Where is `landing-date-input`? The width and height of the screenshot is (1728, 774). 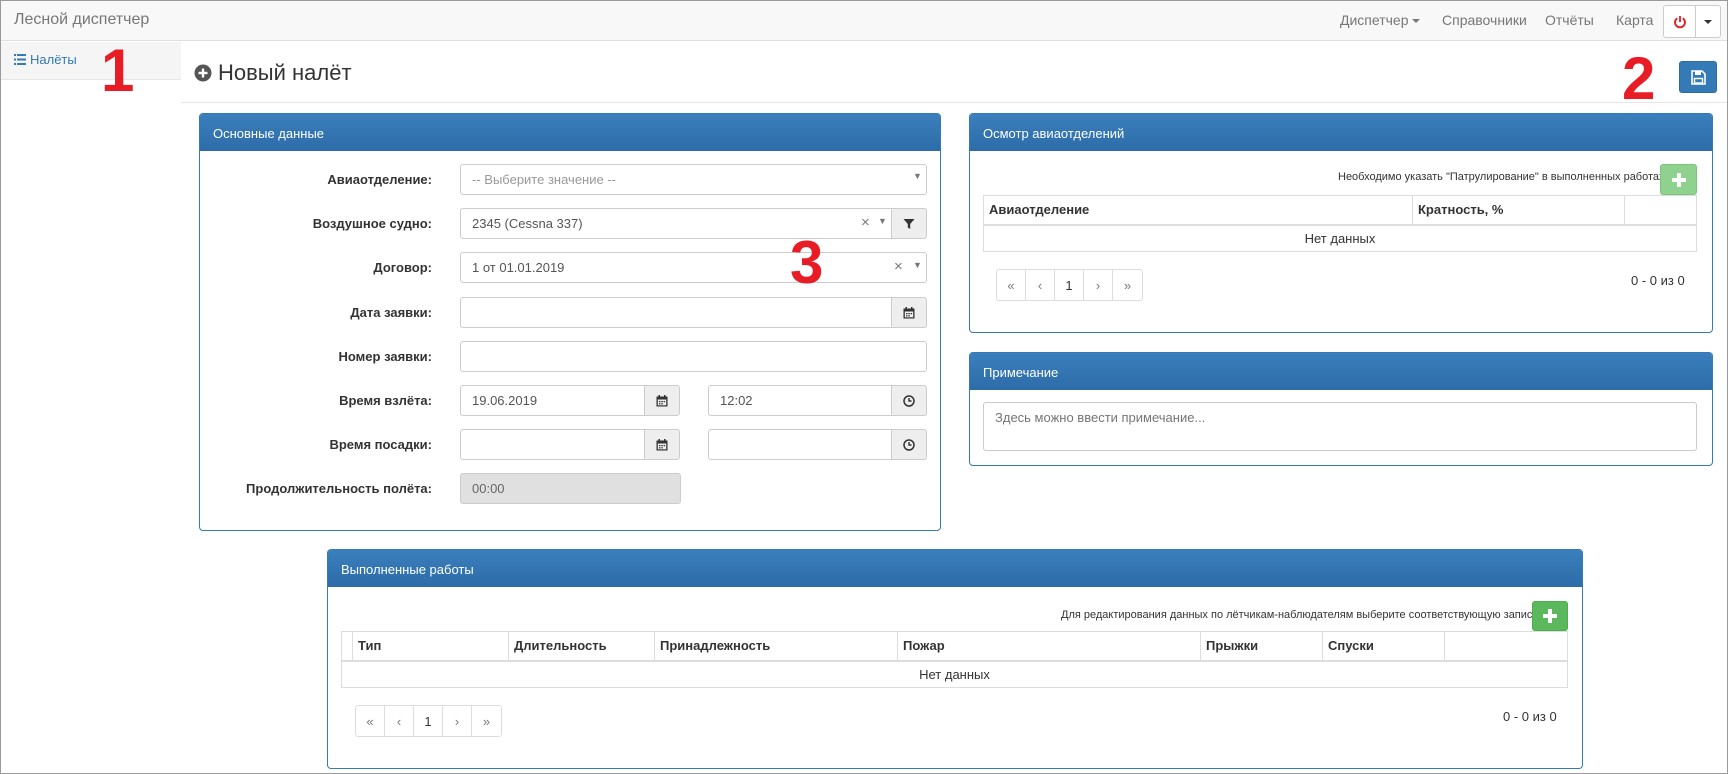 landing-date-input is located at coordinates (552, 444).